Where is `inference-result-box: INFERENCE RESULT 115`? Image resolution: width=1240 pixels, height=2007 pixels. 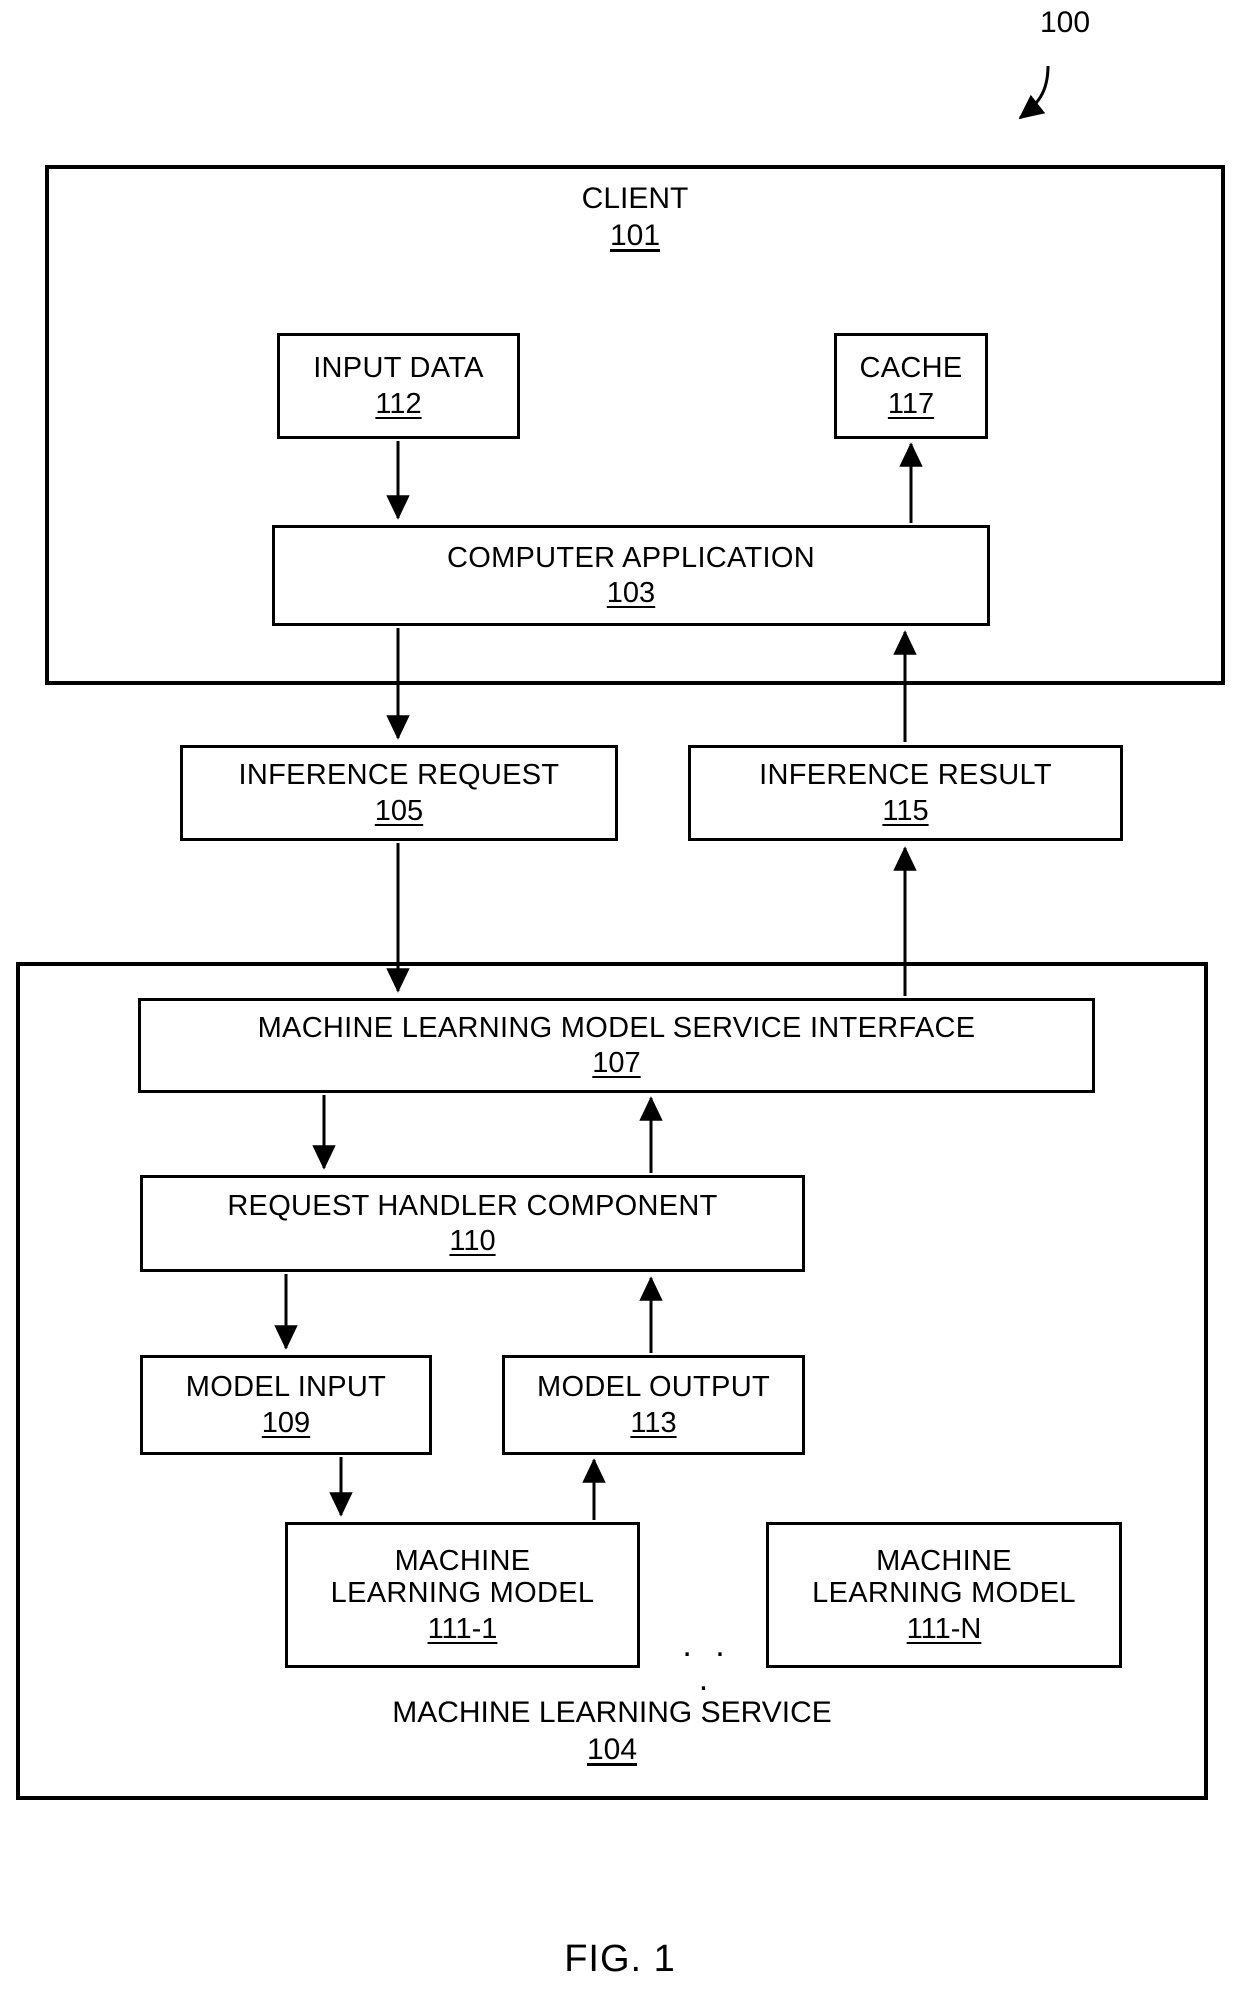
inference-result-box: INFERENCE RESULT 115 is located at coordinates (905, 793).